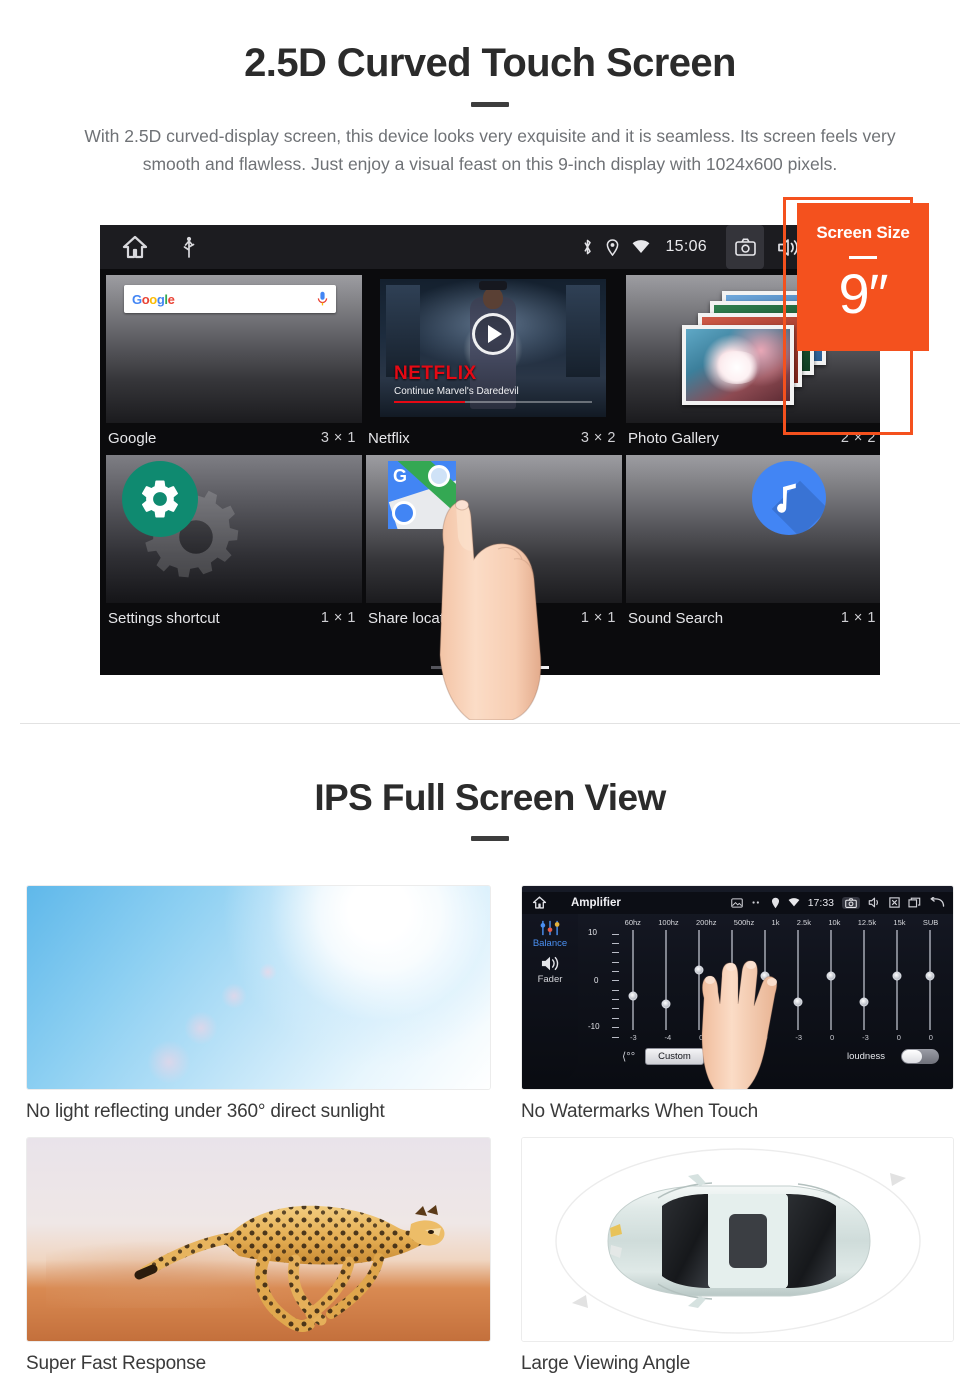  What do you see at coordinates (490, 838) in the screenshot?
I see `section-two-underline-rule` at bounding box center [490, 838].